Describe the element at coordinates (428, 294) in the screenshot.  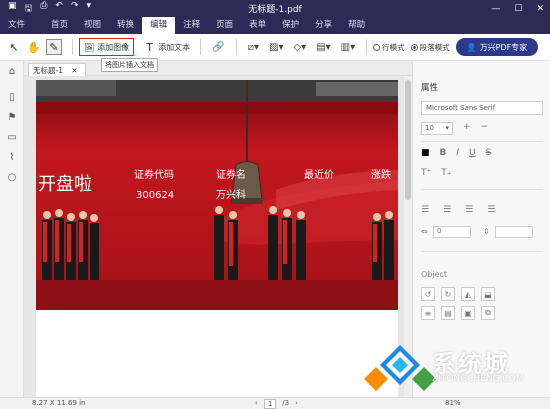
I see `rotate-left-icon: ↺` at that location.